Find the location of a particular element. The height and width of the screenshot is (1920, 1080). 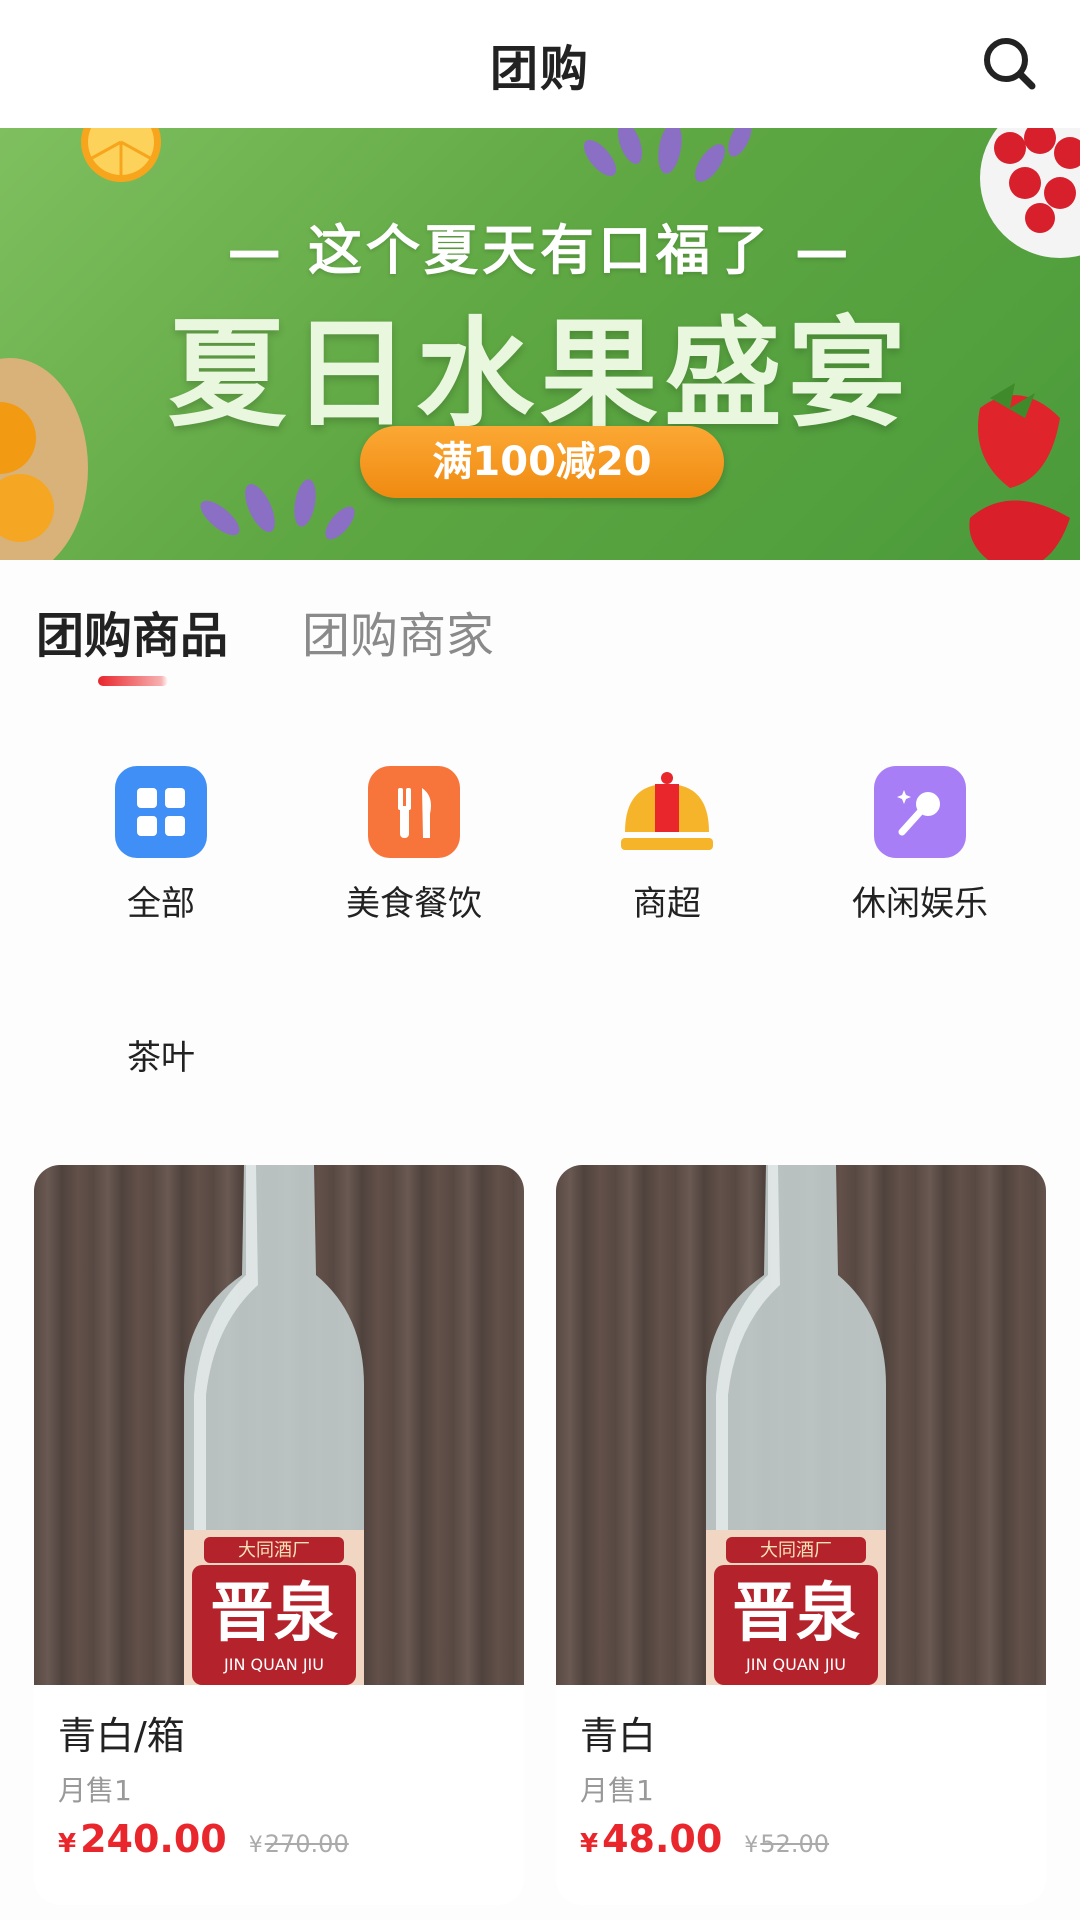

original-price: 270.00 is located at coordinates (306, 1844).